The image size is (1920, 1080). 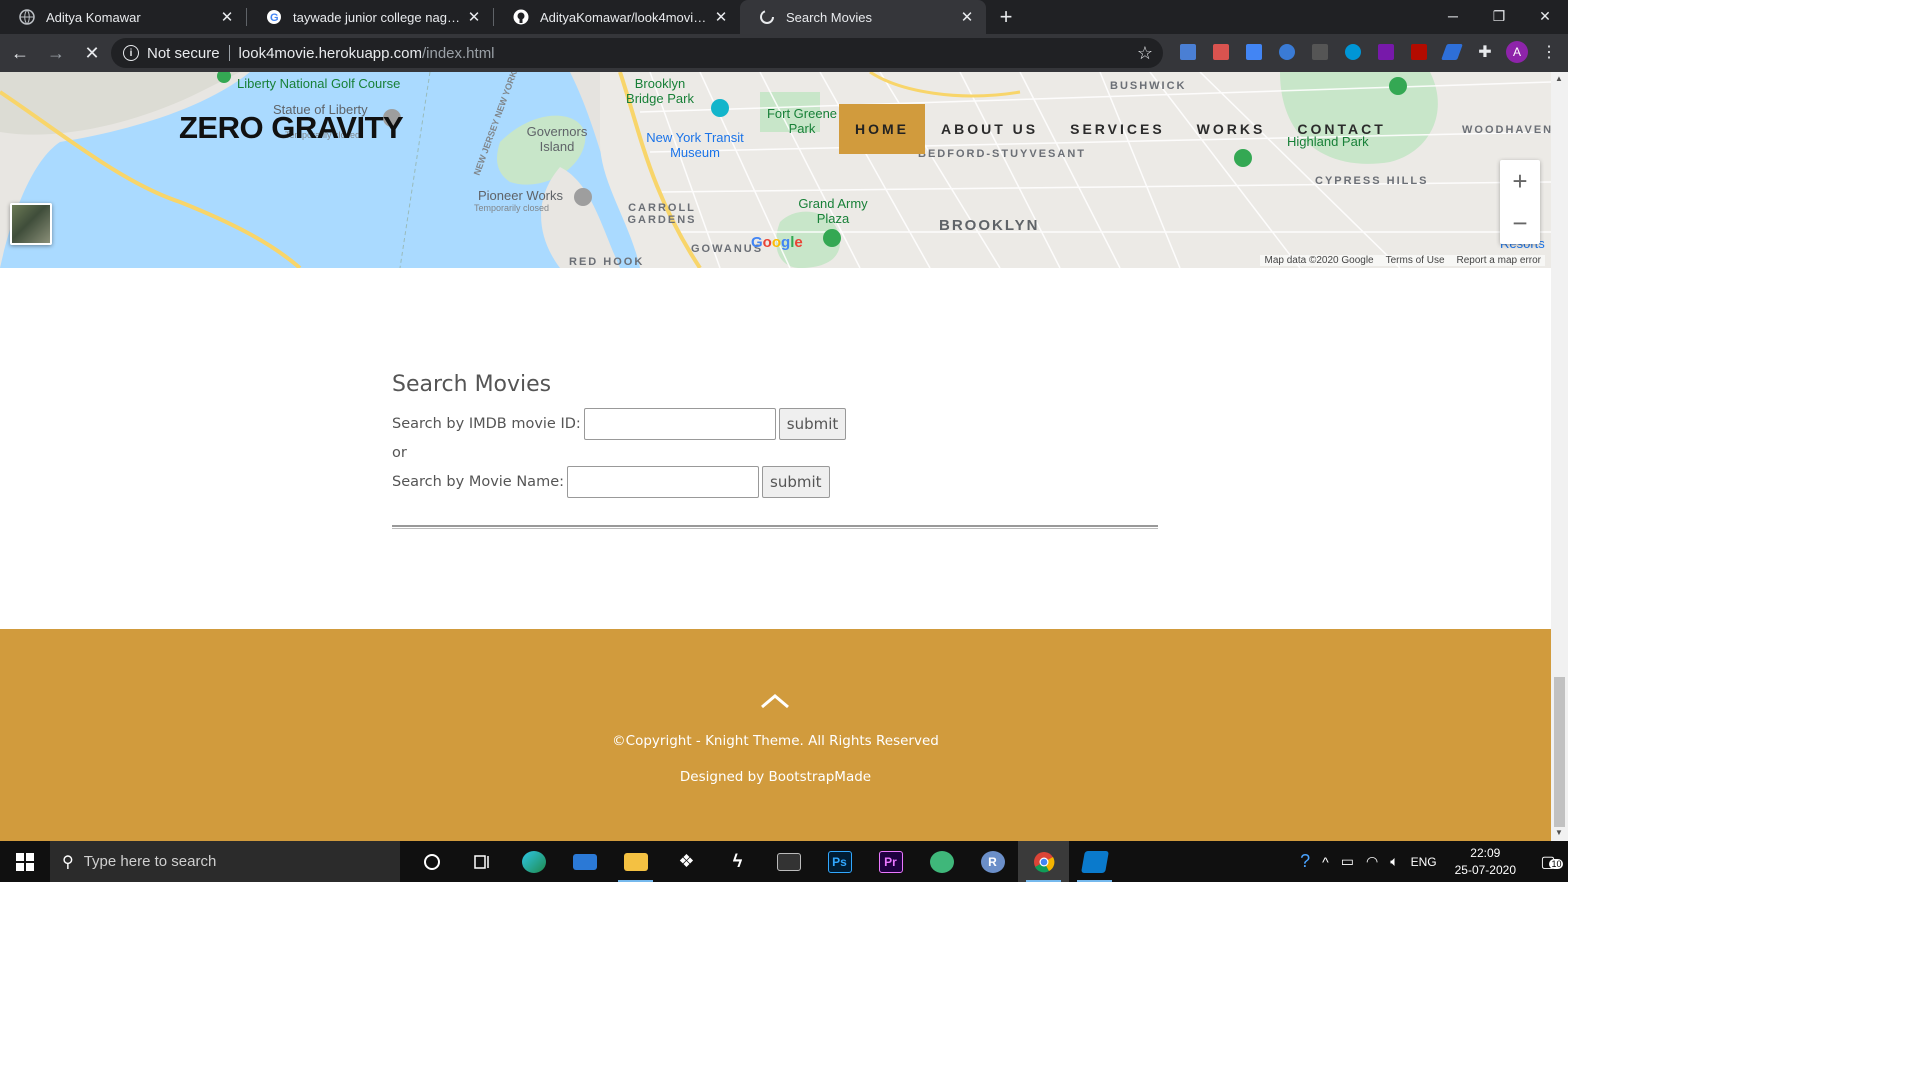 What do you see at coordinates (1287, 52) in the screenshot?
I see `extension-dropbox-icon` at bounding box center [1287, 52].